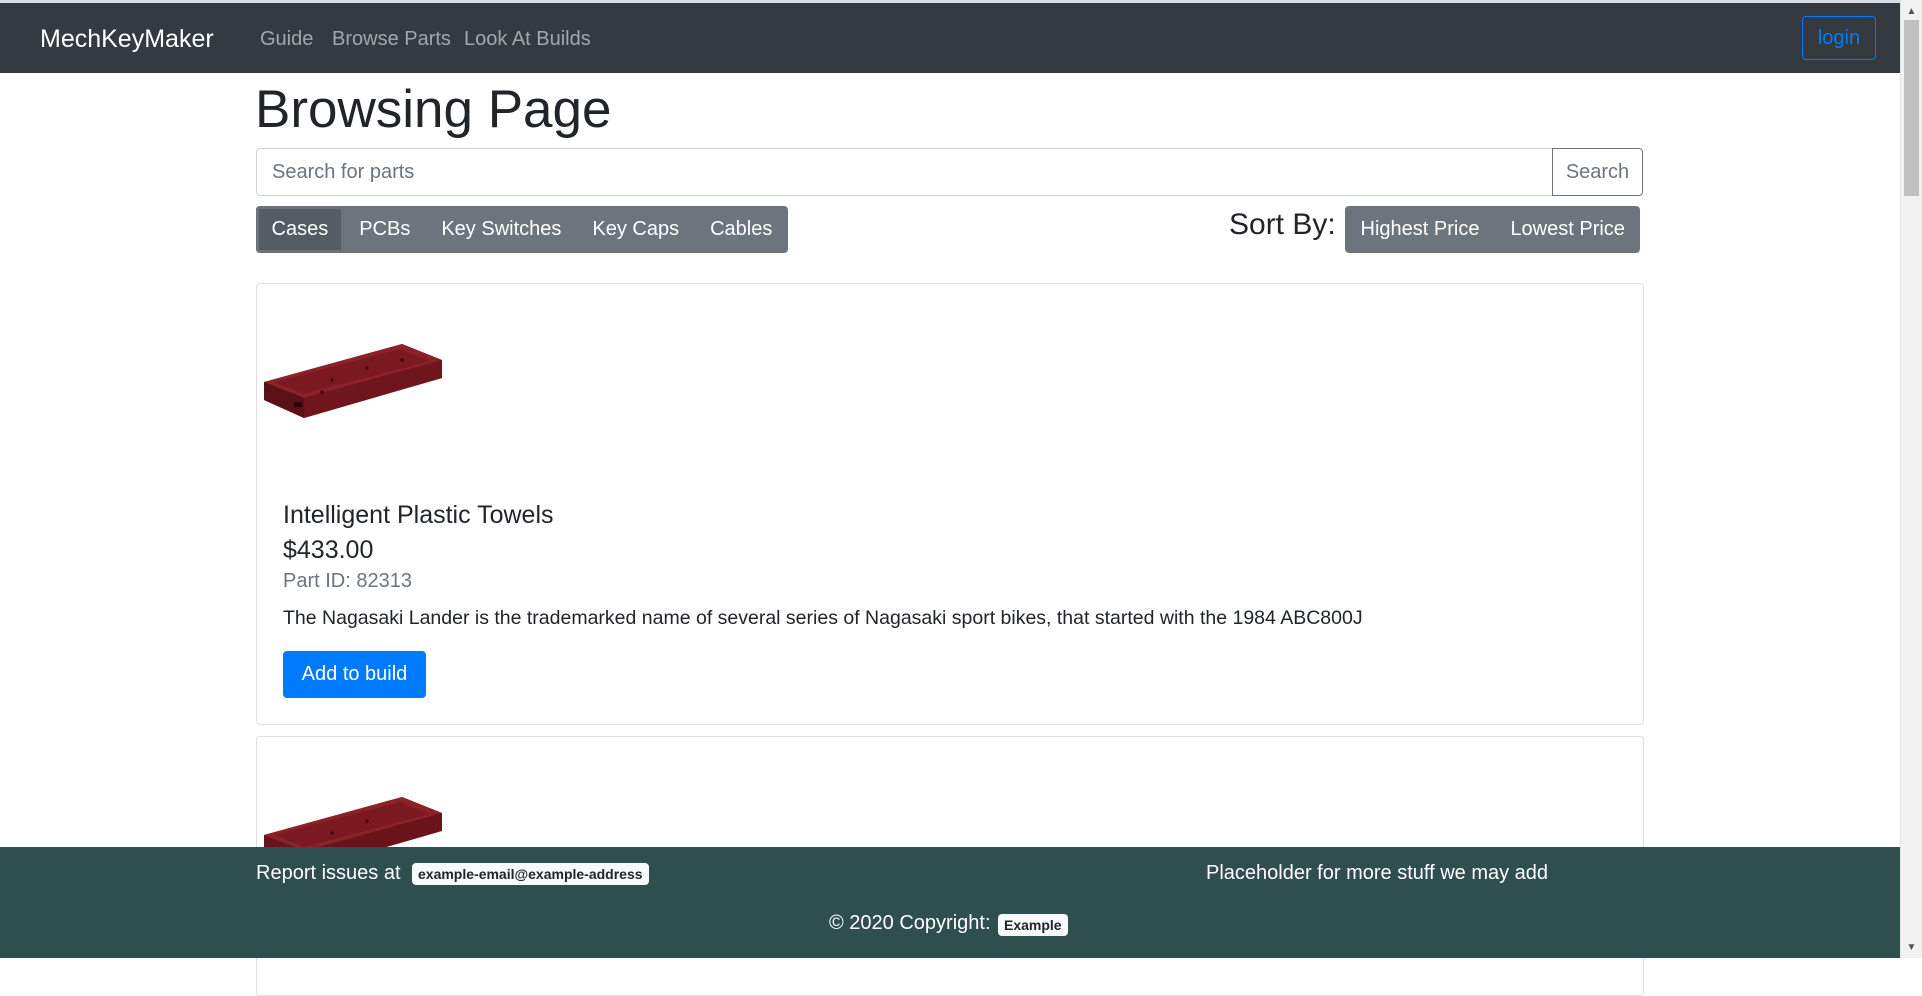 The image size is (1922, 996). What do you see at coordinates (1911, 11) in the screenshot?
I see `scroll-up-arrow-icon: ▲` at bounding box center [1911, 11].